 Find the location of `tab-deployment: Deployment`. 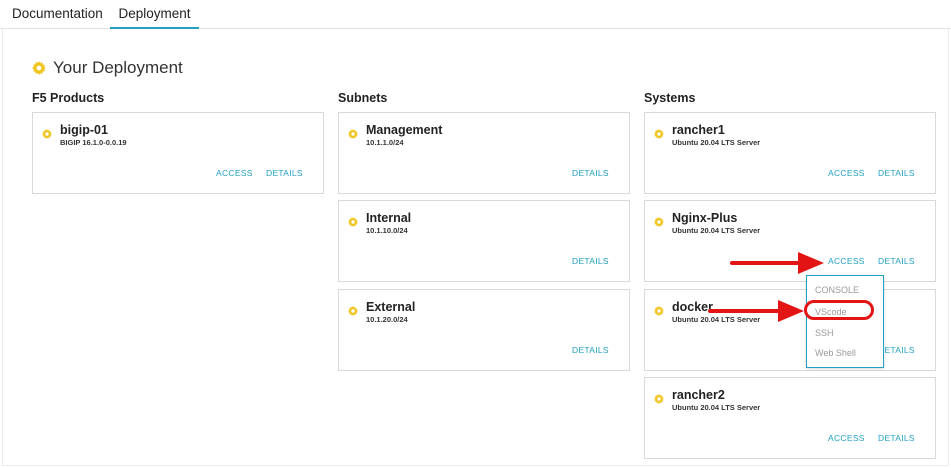

tab-deployment: Deployment is located at coordinates (154, 14).